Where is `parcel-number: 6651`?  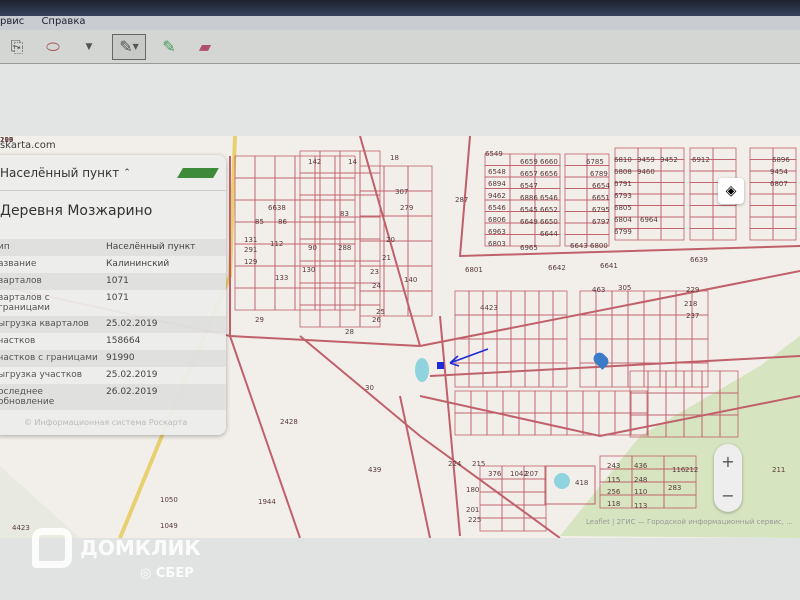
parcel-number: 6651 is located at coordinates (601, 198).